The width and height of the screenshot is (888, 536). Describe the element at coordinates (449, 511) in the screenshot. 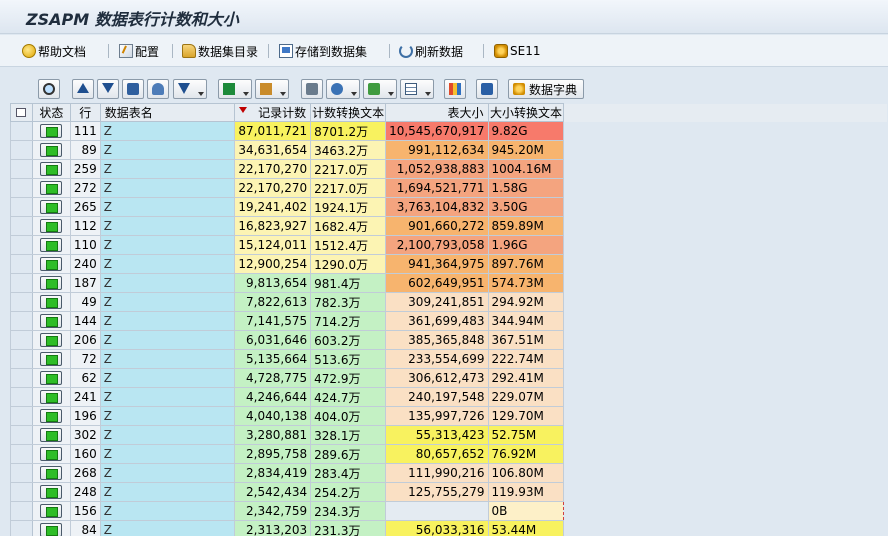

I see `table-row: 156 Z 2,342,759 234.3万 0B` at that location.